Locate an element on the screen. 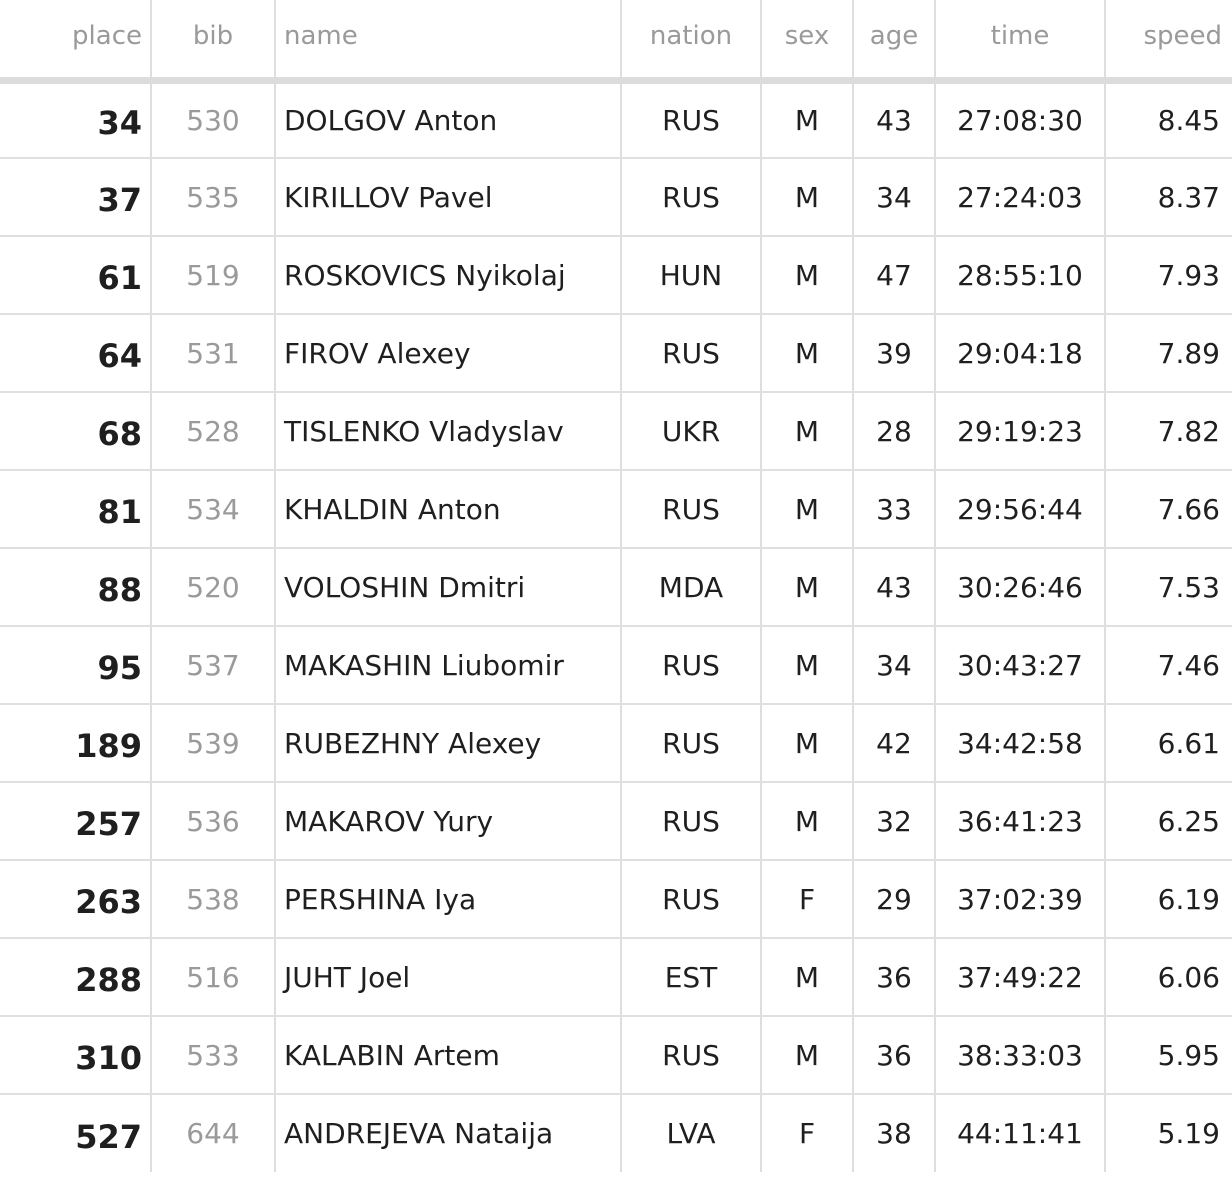 This screenshot has width=1232, height=1178. nation-cell: HUN is located at coordinates (691, 275).